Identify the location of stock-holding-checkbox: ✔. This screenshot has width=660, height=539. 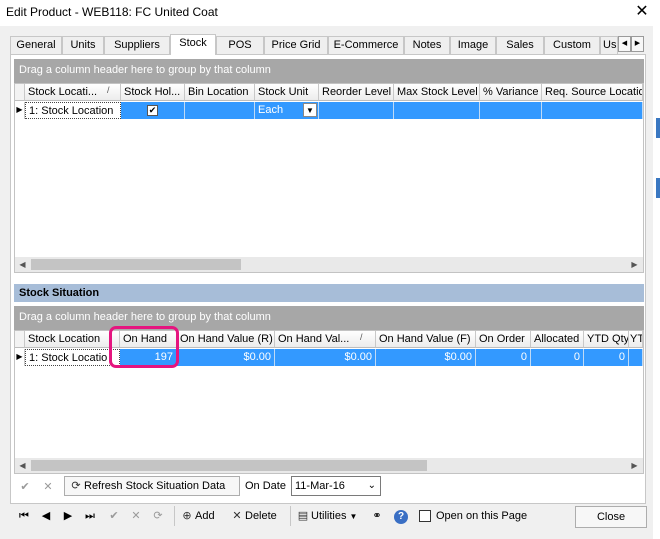
(152, 110).